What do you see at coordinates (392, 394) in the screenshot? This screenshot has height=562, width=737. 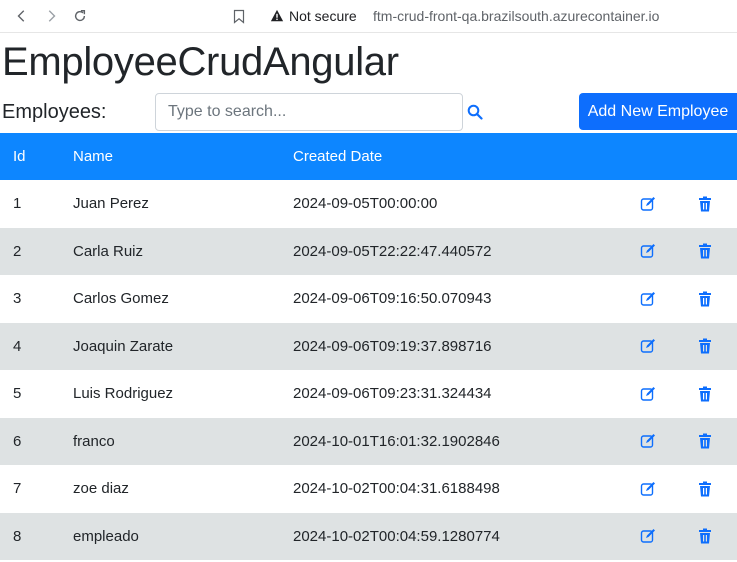 I see `cell-created-date: 2024-09-06T09:23:31.324434` at bounding box center [392, 394].